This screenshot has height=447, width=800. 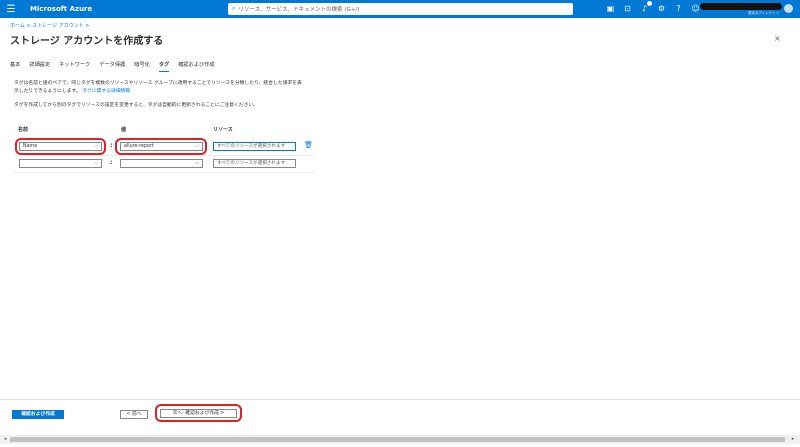 What do you see at coordinates (161, 146) in the screenshot?
I see `highlight-value-field` at bounding box center [161, 146].